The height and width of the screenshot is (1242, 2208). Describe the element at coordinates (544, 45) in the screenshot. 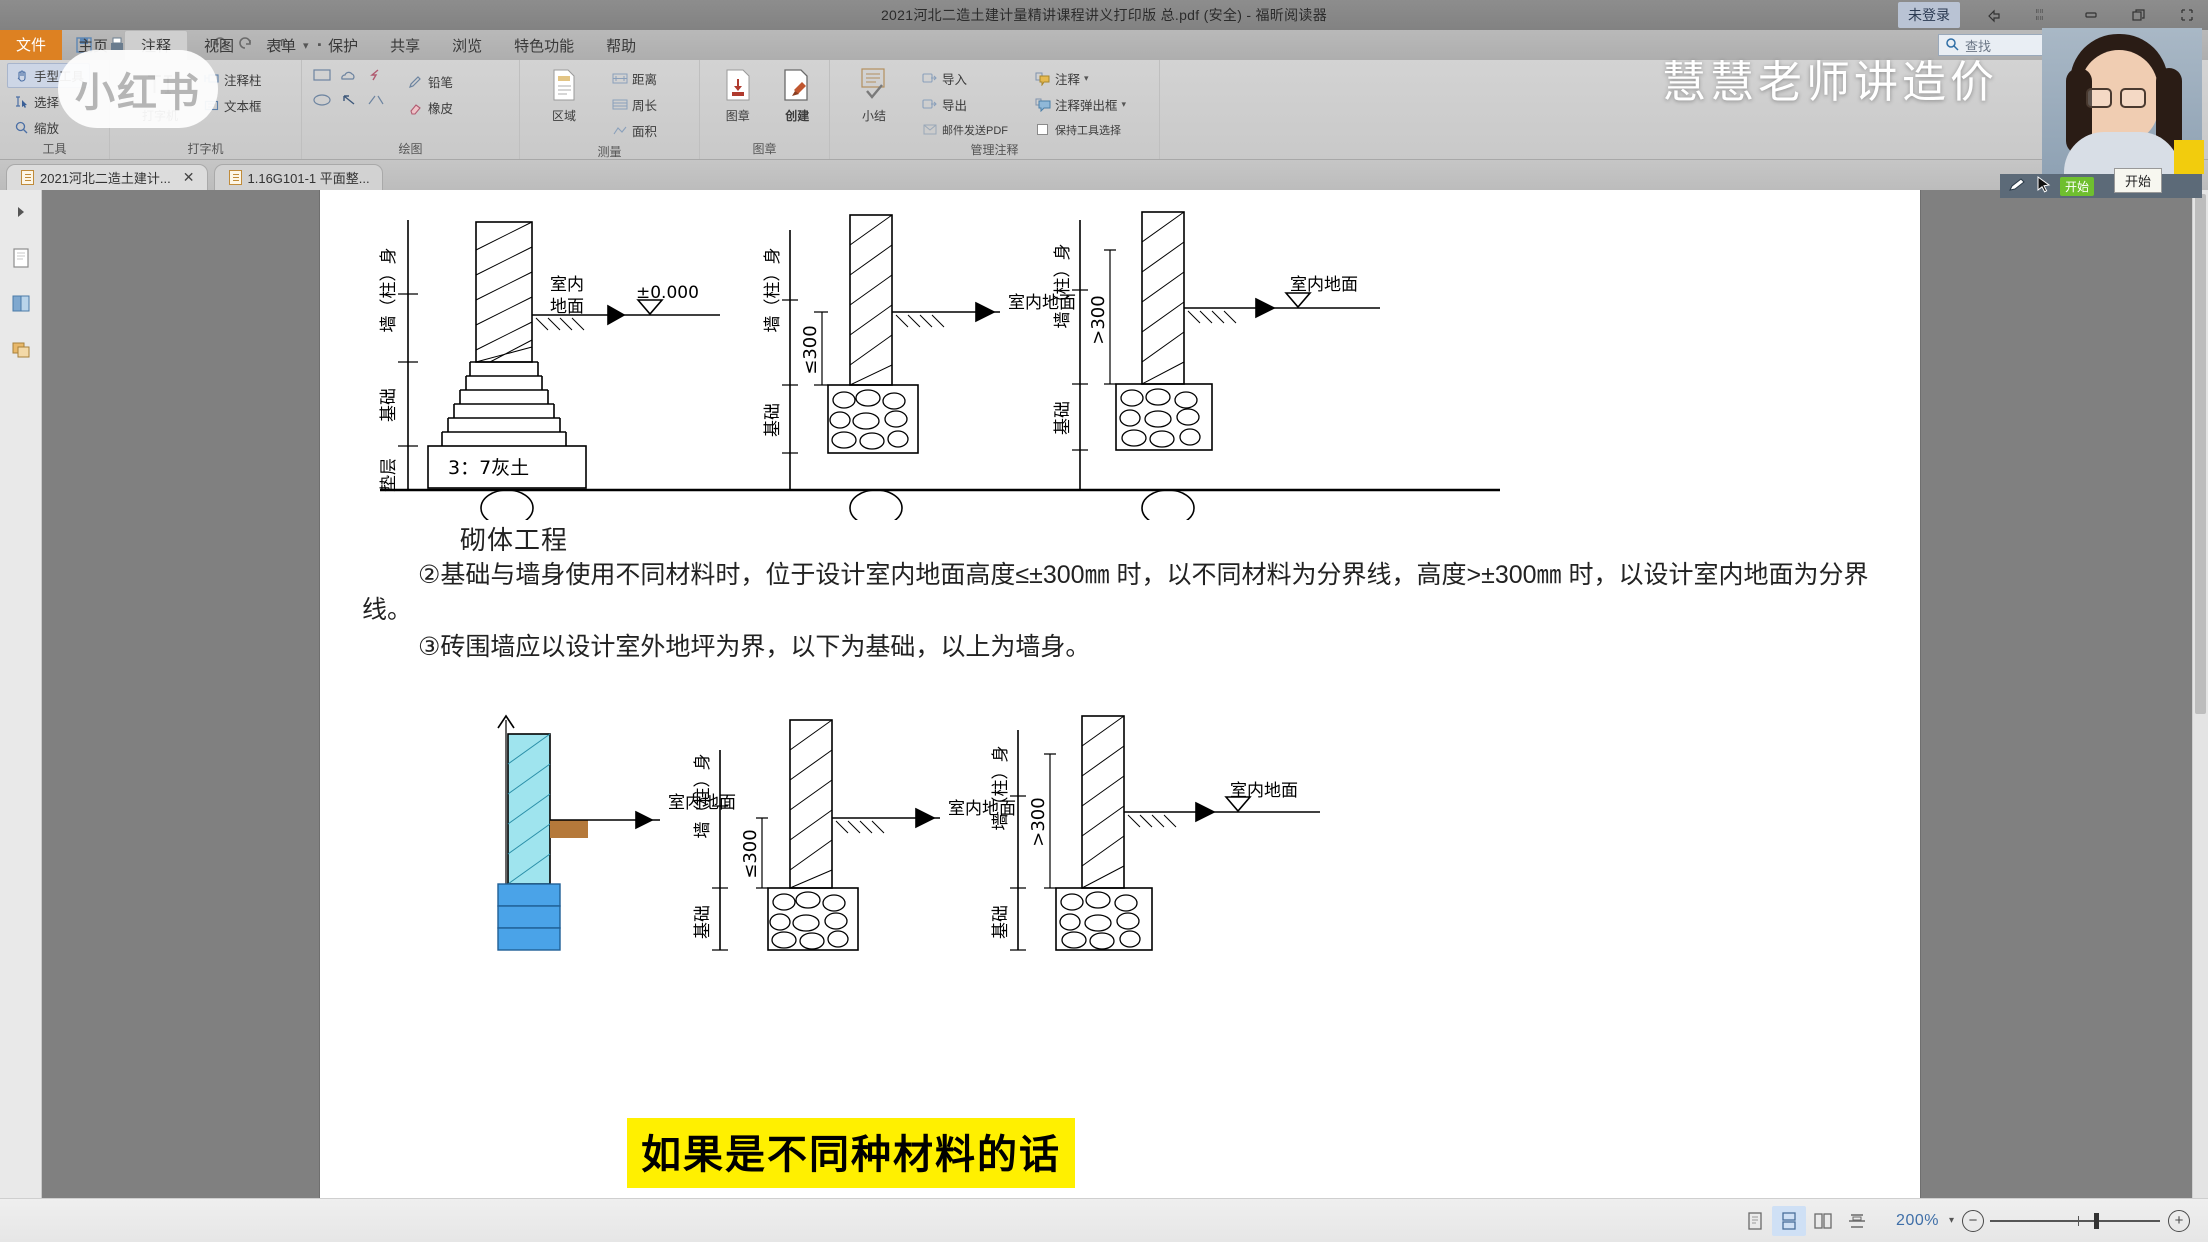

I see `tab-features: 特色功能` at that location.